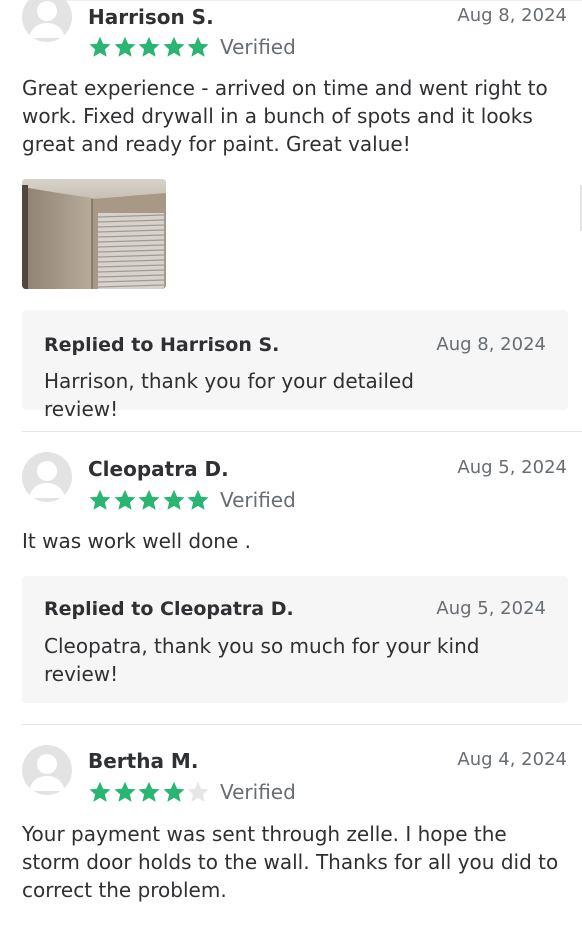 The height and width of the screenshot is (944, 582). I want to click on review-date: Aug 4, 2024, so click(512, 759).